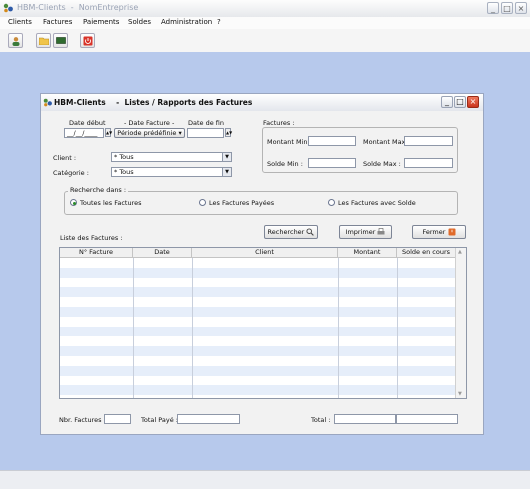 Image resolution: width=530 pixels, height=489 pixels. Describe the element at coordinates (367, 253) in the screenshot. I see `col-header-montant: Montant` at that location.